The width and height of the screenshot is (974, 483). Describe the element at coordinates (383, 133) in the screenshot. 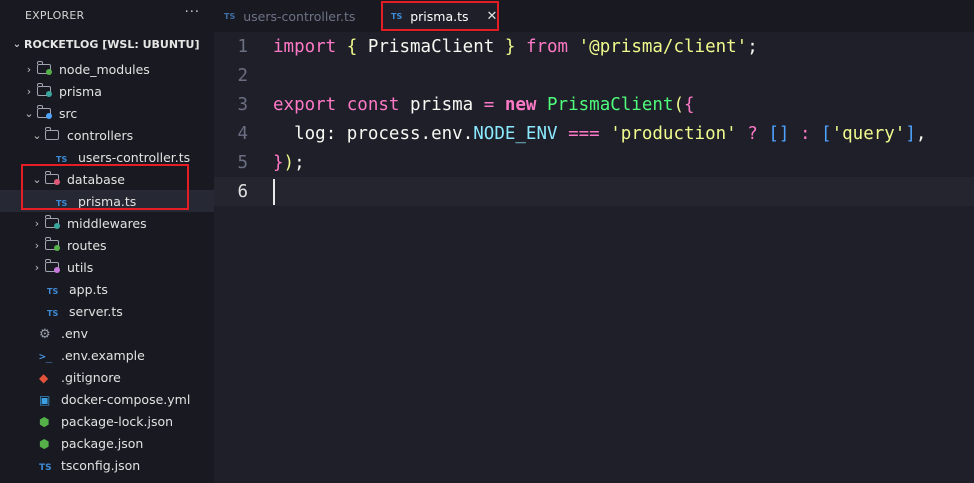

I see `token-identifier: process` at that location.